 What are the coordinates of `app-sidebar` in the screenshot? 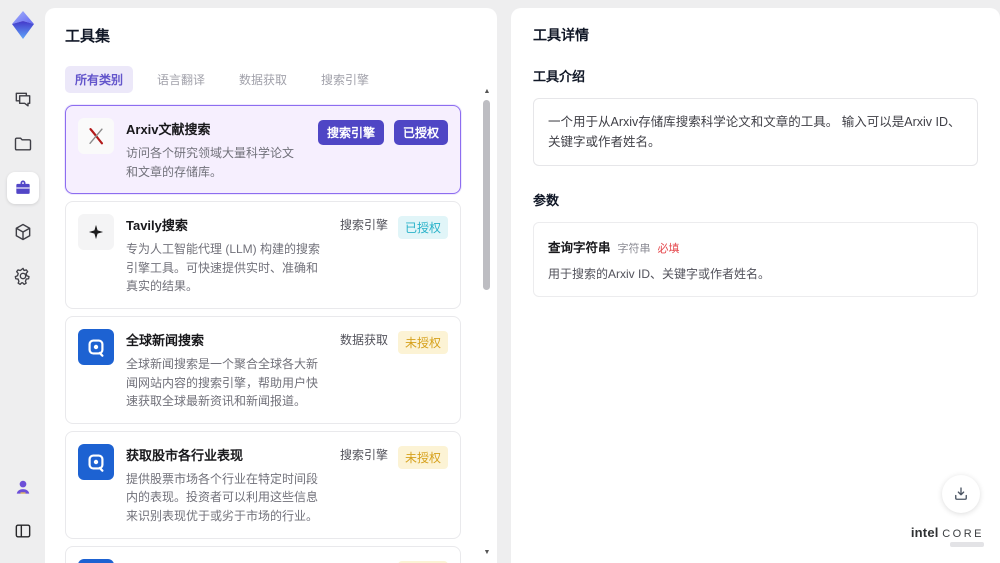 It's located at (22, 281).